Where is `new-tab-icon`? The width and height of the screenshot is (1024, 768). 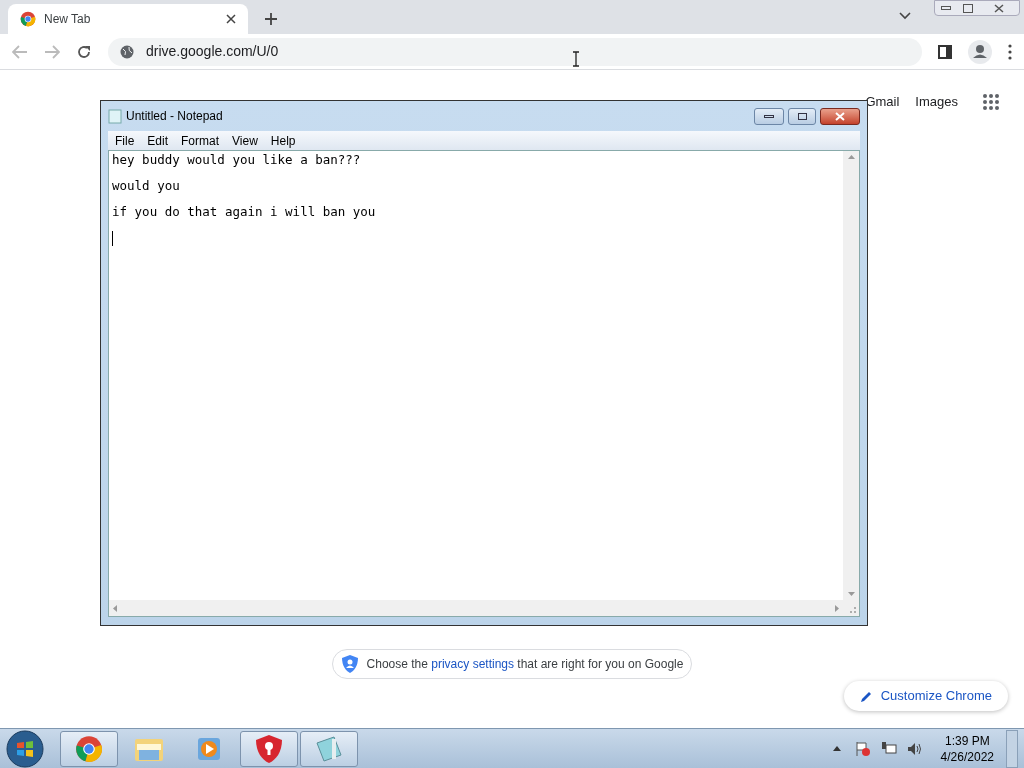 new-tab-icon is located at coordinates (271, 19).